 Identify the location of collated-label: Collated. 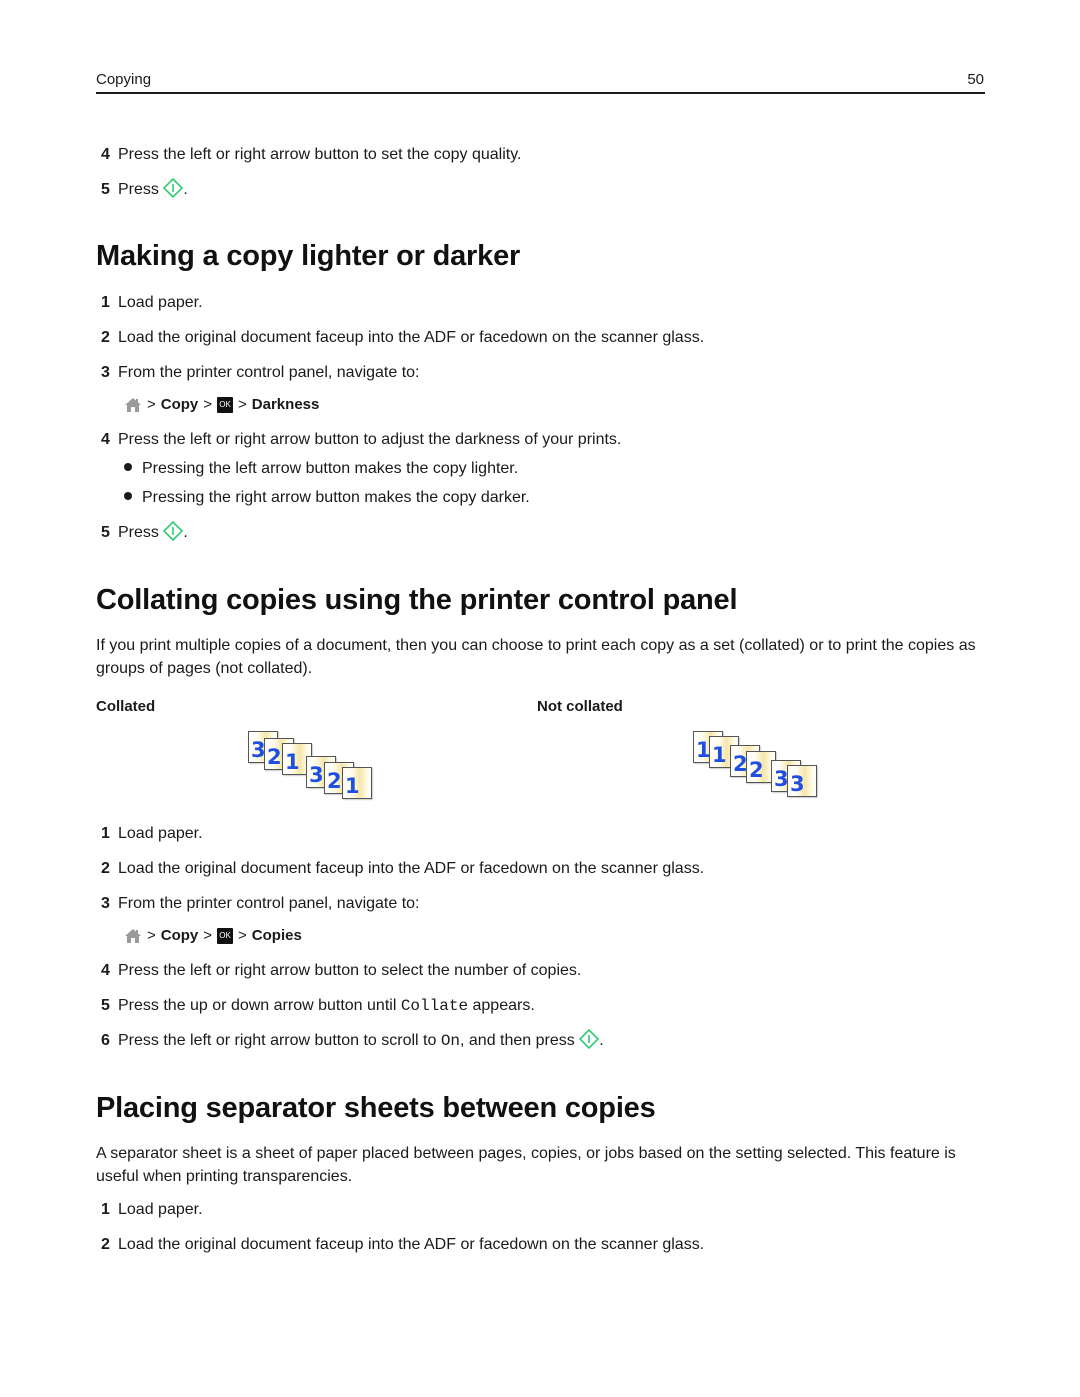
(126, 706).